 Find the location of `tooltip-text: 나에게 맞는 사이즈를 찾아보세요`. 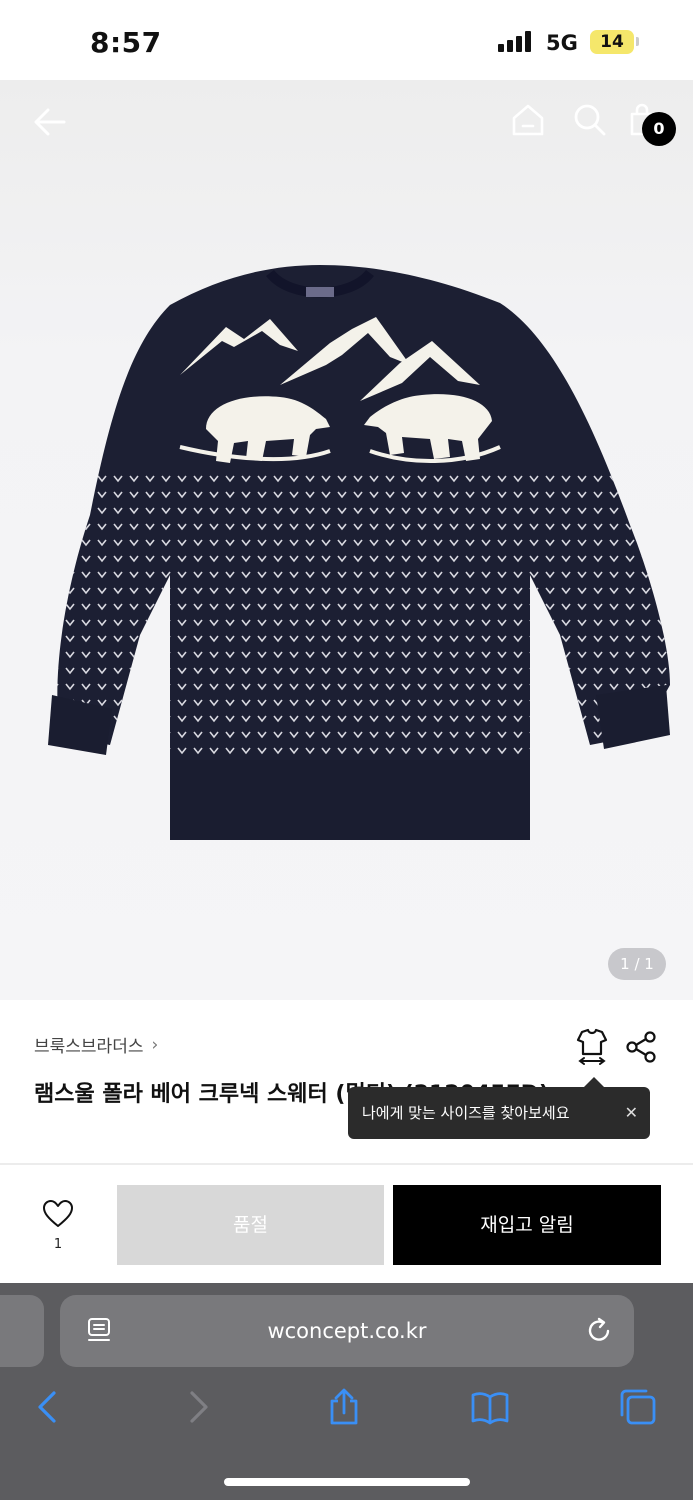

tooltip-text: 나에게 맞는 사이즈를 찾아보세요 is located at coordinates (466, 1113).